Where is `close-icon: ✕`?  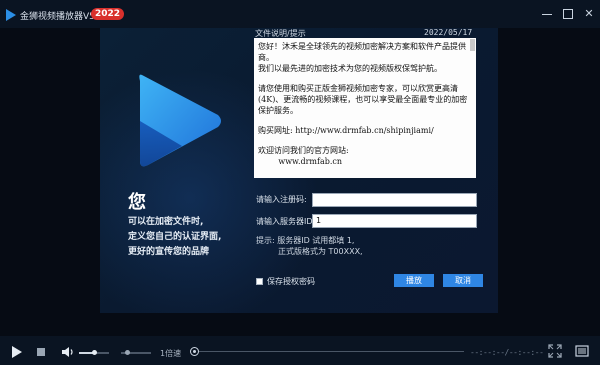
close-icon: ✕ is located at coordinates (589, 13).